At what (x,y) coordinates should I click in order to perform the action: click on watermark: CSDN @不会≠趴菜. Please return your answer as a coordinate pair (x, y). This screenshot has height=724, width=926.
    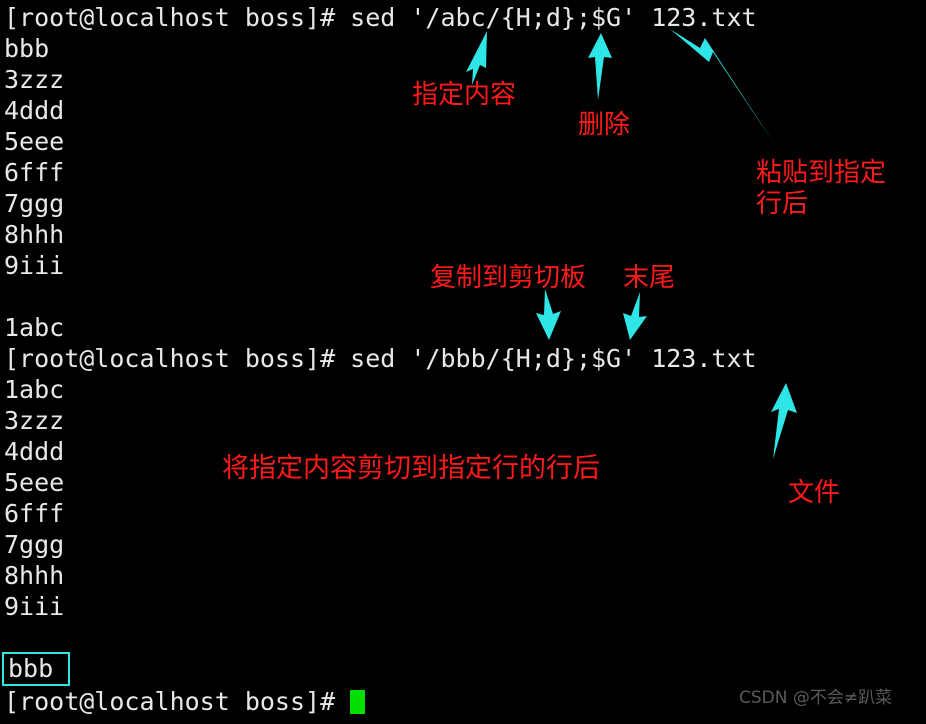
    Looking at the image, I should click on (816, 698).